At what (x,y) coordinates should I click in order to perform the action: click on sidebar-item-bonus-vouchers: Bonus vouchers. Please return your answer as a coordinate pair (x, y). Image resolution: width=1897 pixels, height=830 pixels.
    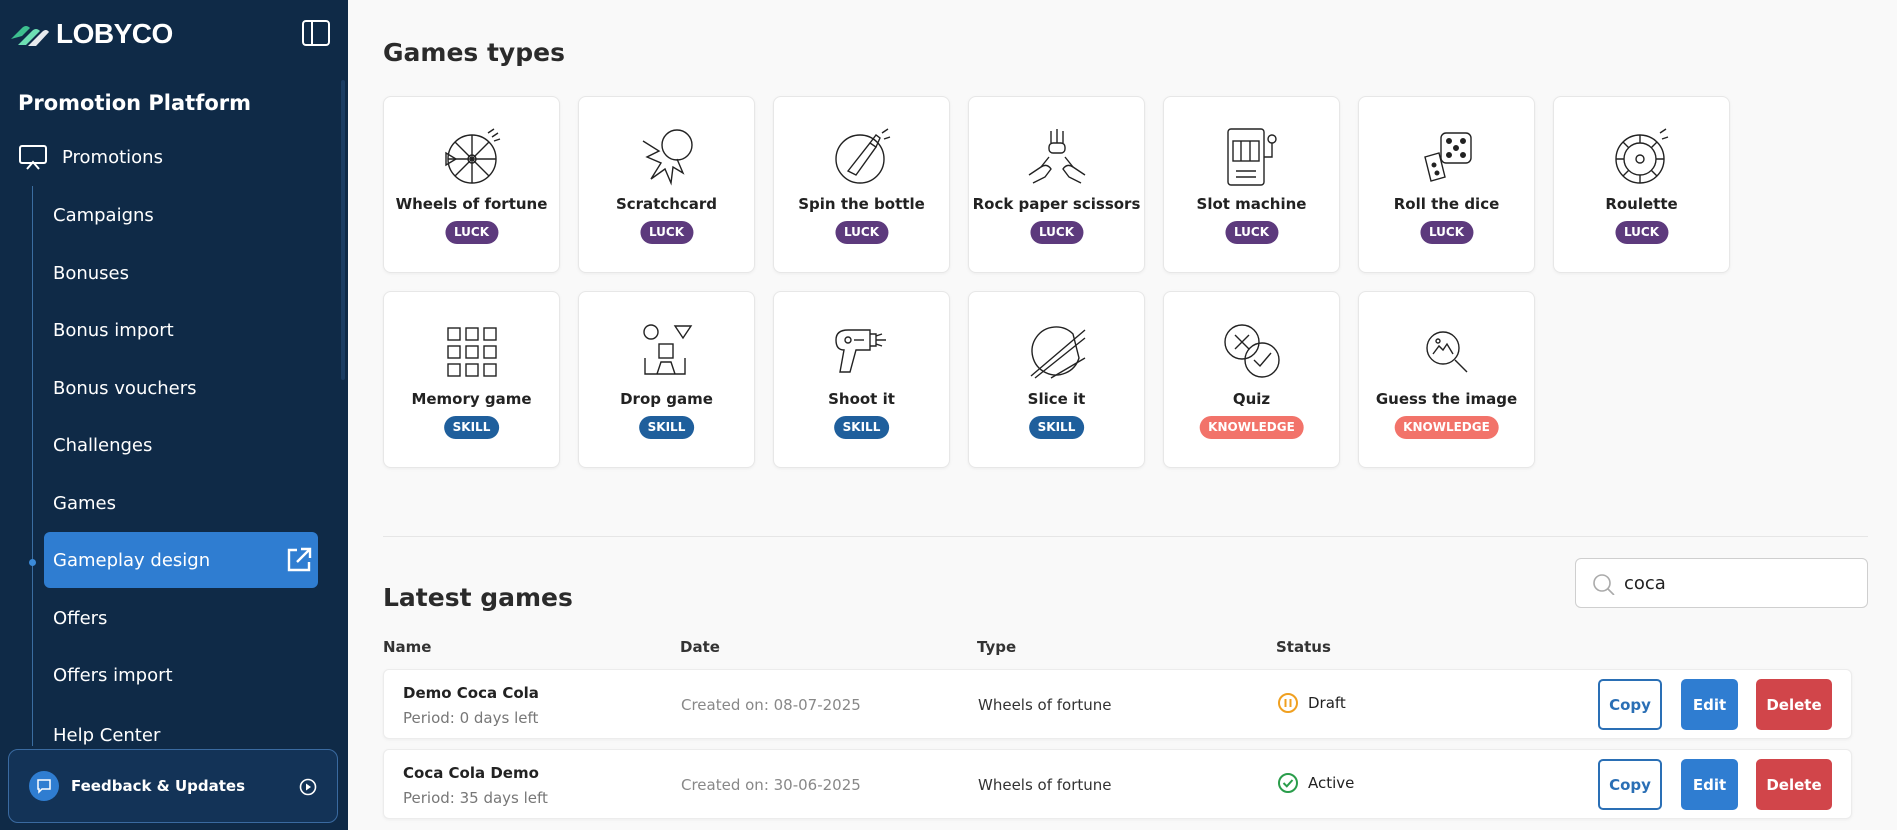
    Looking at the image, I should click on (181, 388).